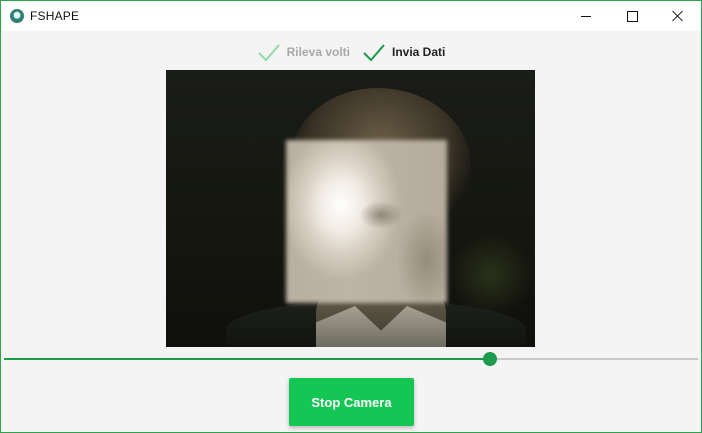  I want to click on step-label: Rileva volti, so click(318, 52).